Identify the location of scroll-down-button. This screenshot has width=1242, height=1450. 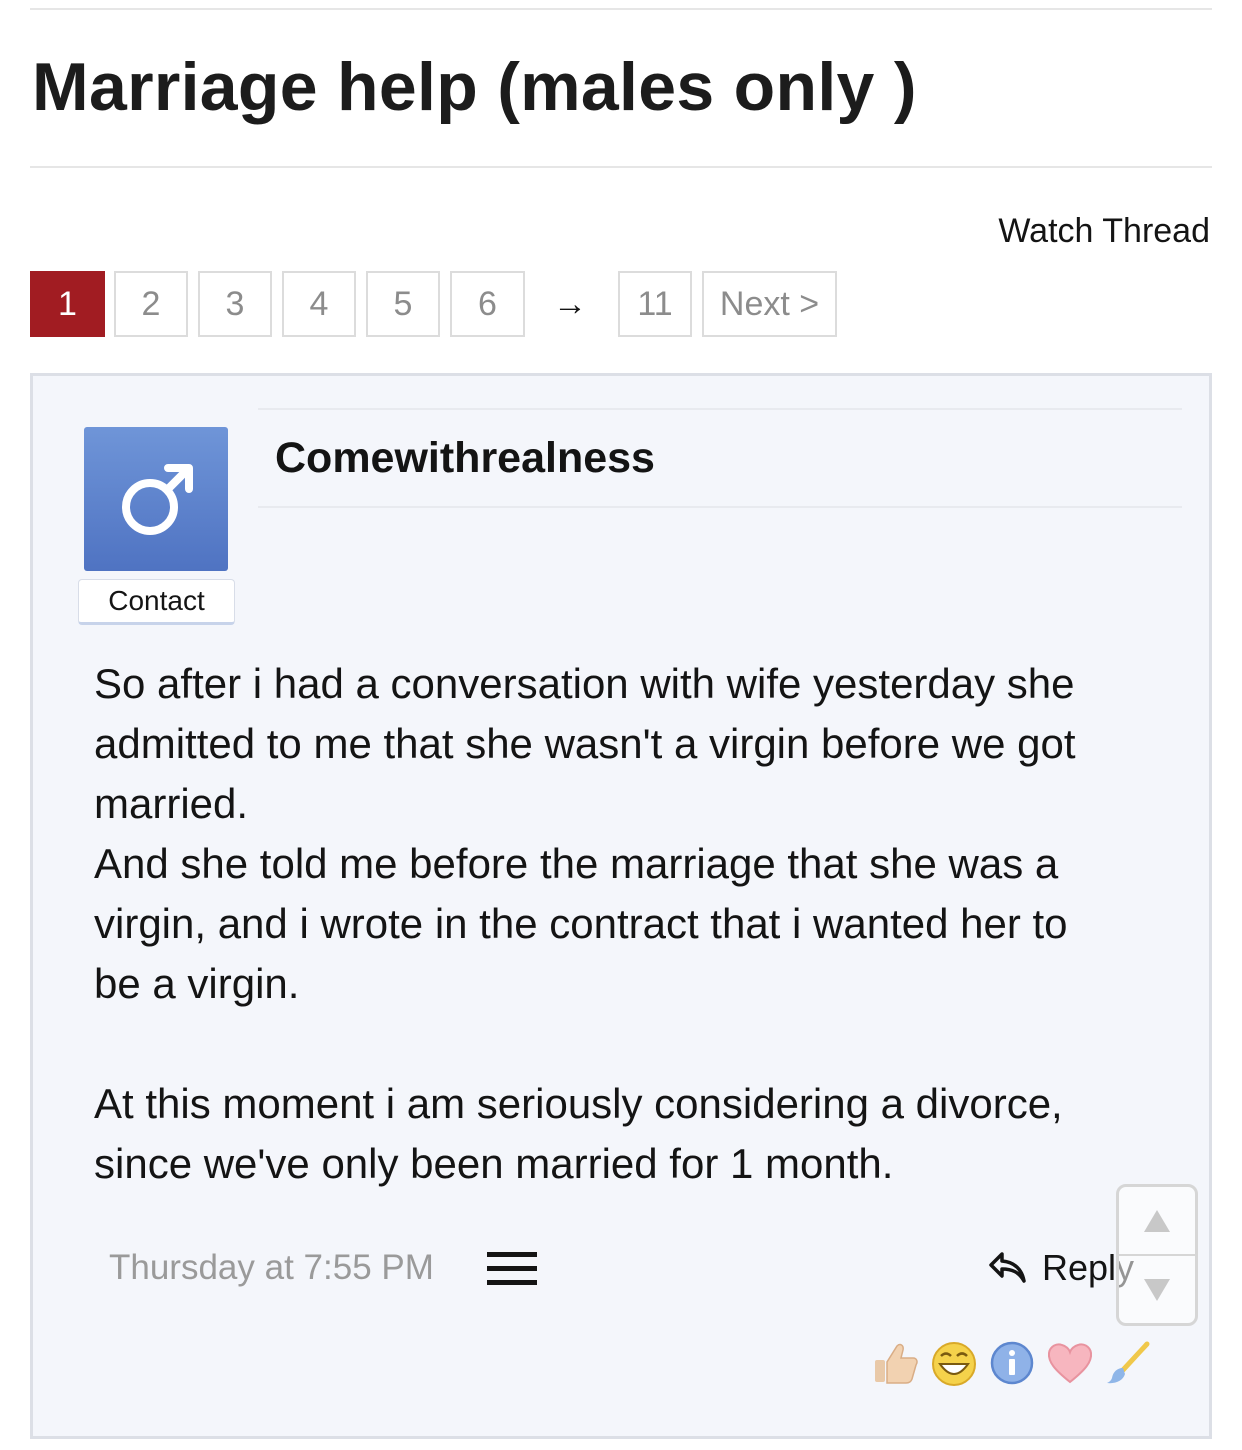
(1157, 1290).